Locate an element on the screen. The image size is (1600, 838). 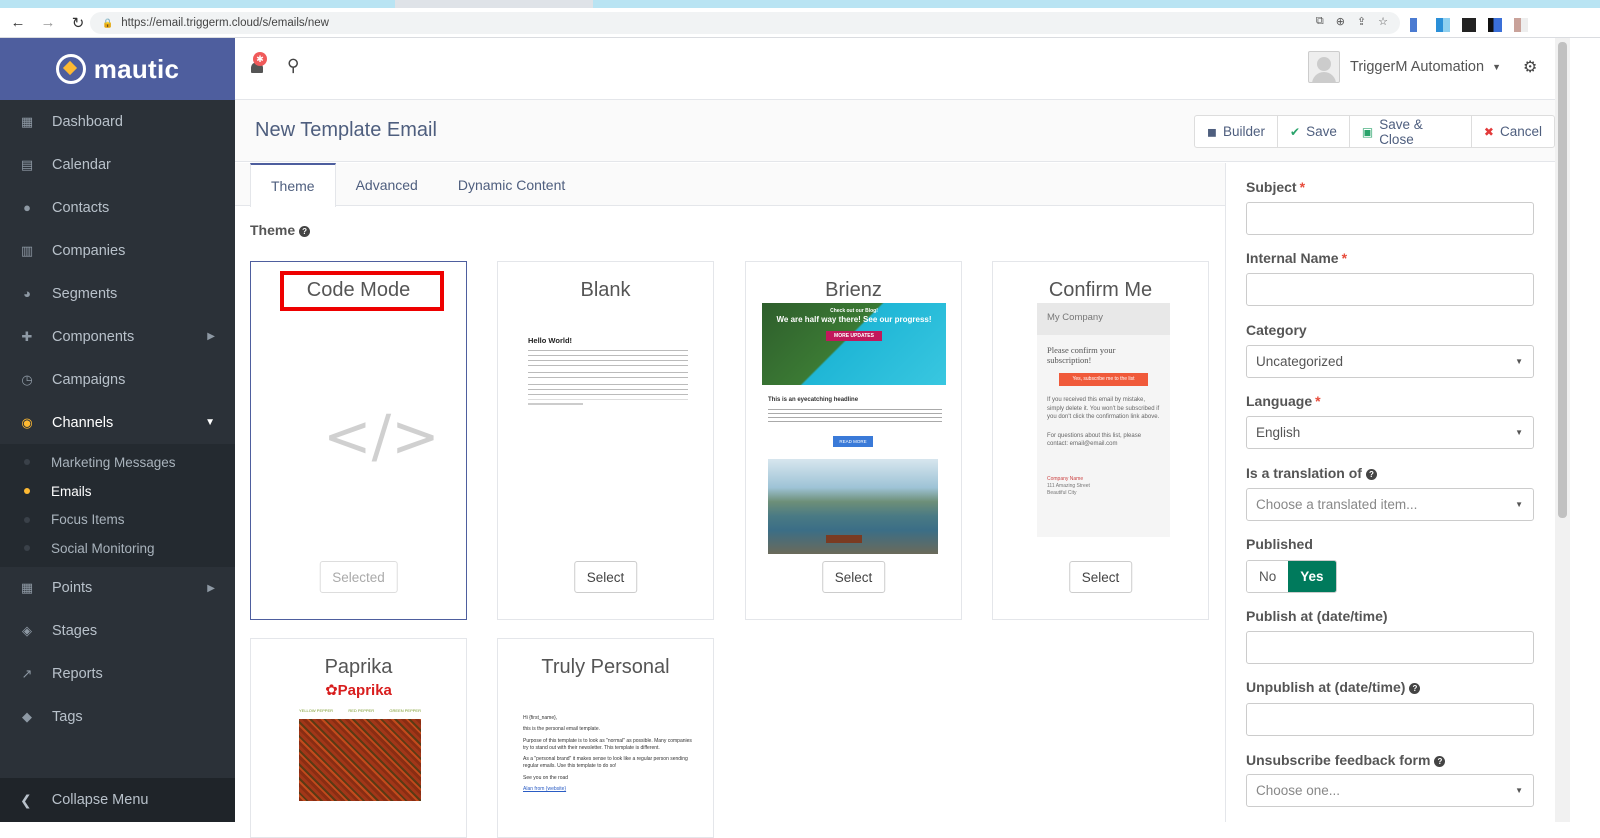
back-icon: ← is located at coordinates (18, 23).